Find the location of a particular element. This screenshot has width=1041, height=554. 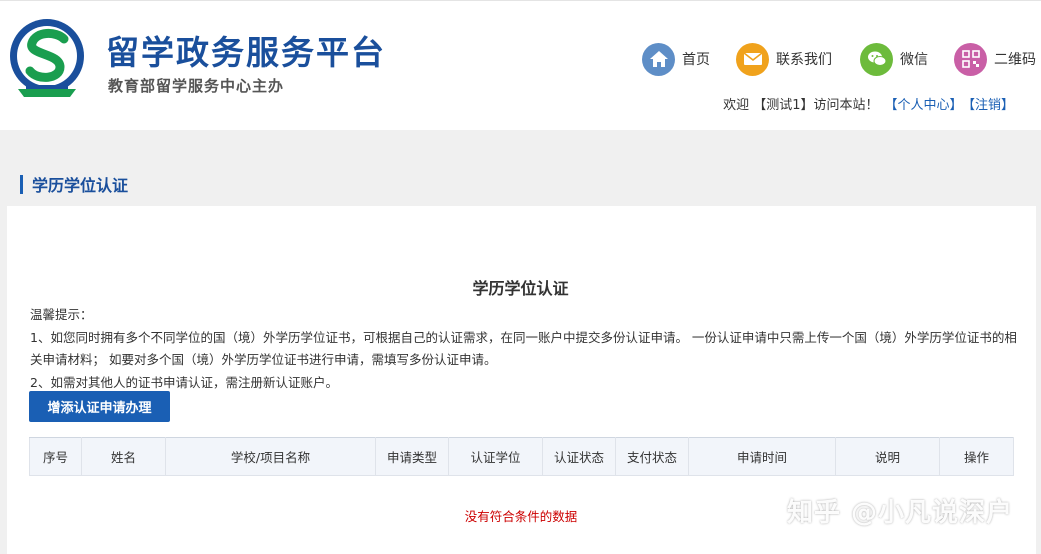

section-header: 学历学位认证 is located at coordinates (74, 184).